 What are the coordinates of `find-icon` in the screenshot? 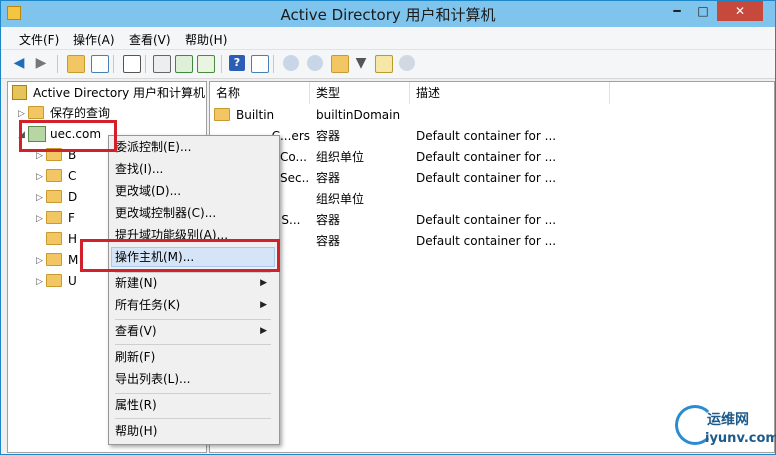 It's located at (384, 64).